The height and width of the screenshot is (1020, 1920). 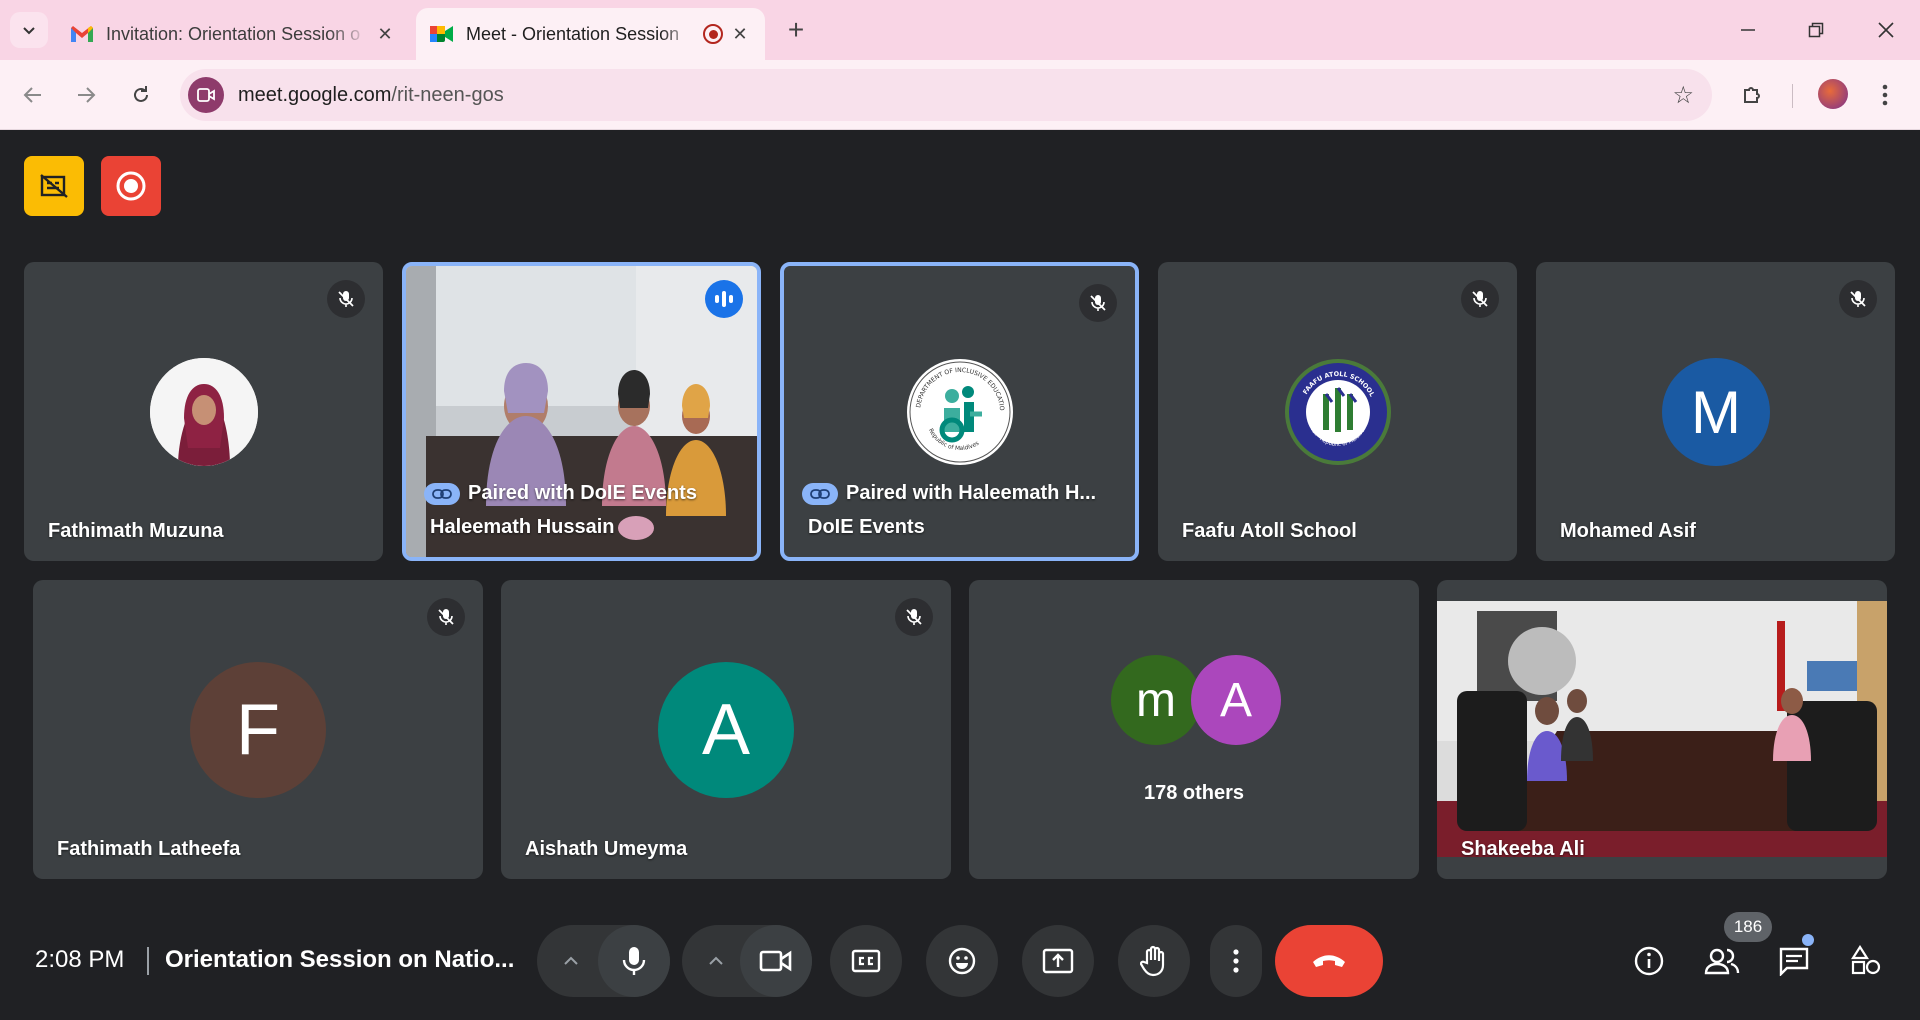 I want to click on profile-avatar, so click(x=1833, y=94).